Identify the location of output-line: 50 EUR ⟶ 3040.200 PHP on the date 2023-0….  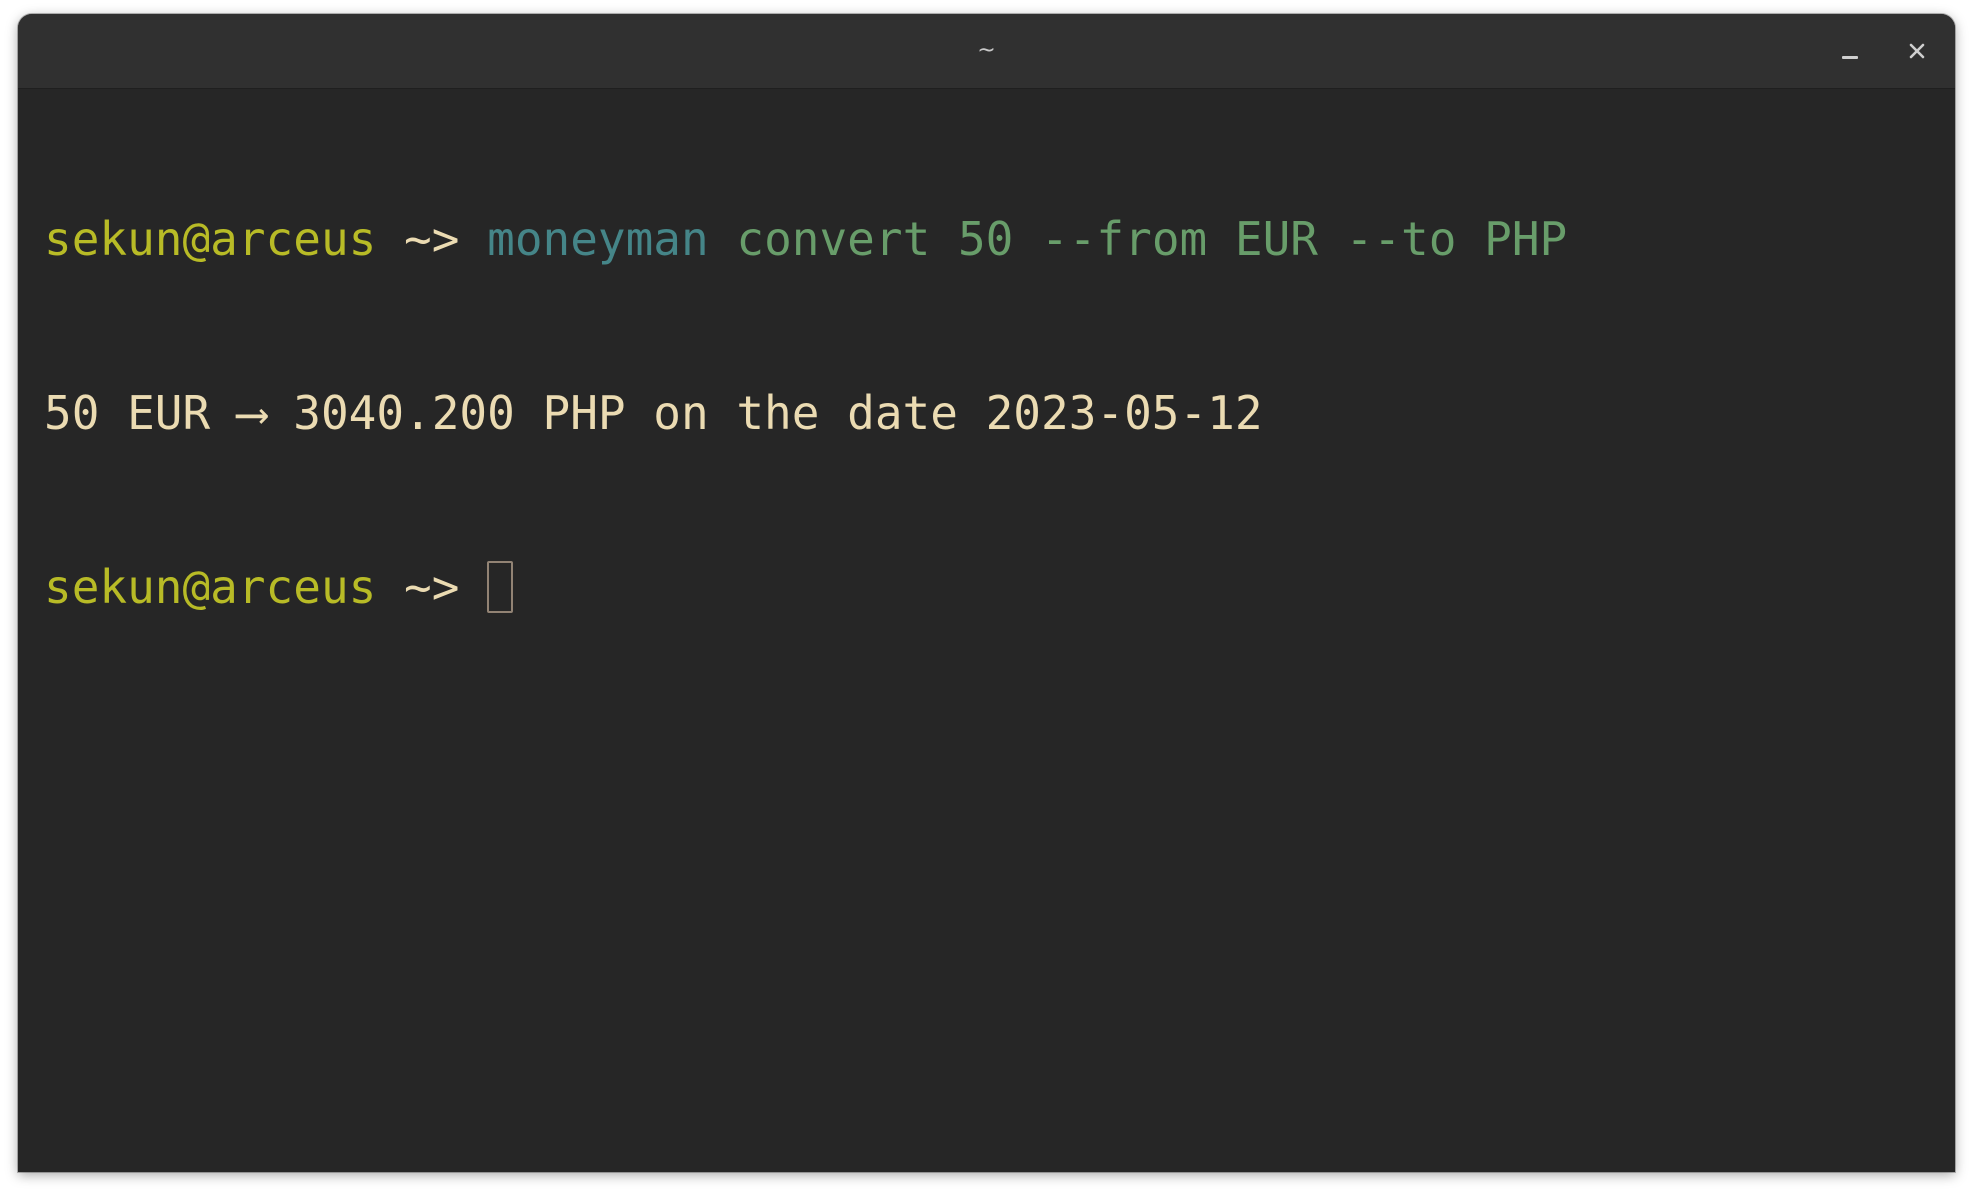
(989, 413).